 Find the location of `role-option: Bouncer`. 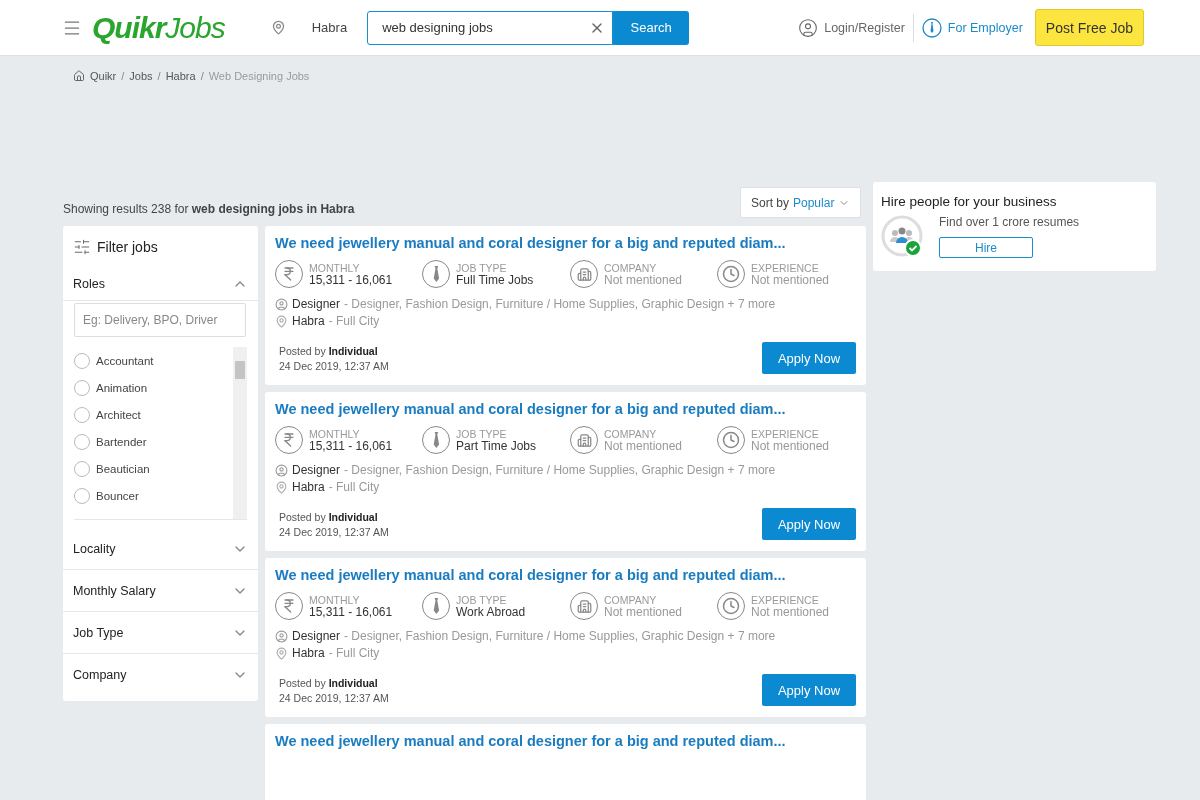

role-option: Bouncer is located at coordinates (153, 495).